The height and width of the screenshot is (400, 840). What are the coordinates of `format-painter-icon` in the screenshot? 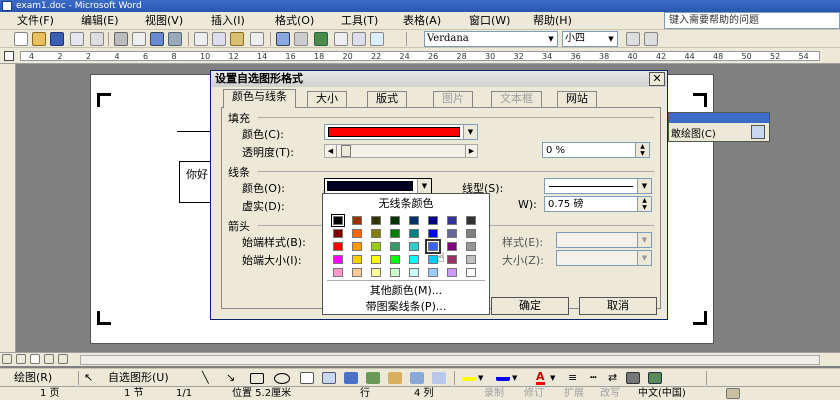 It's located at (257, 39).